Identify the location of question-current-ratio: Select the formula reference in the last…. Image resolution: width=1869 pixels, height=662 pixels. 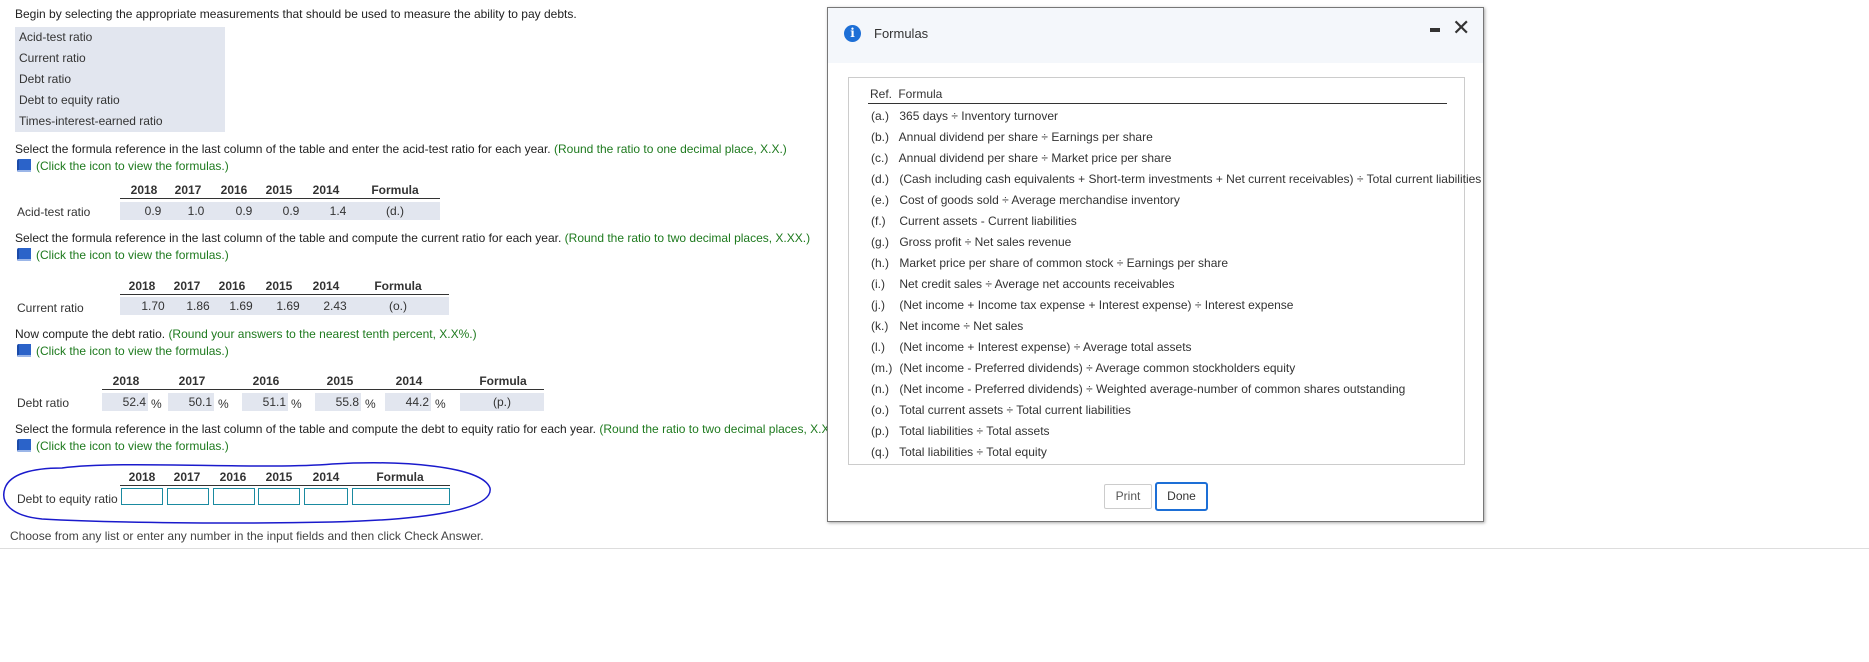
(413, 238).